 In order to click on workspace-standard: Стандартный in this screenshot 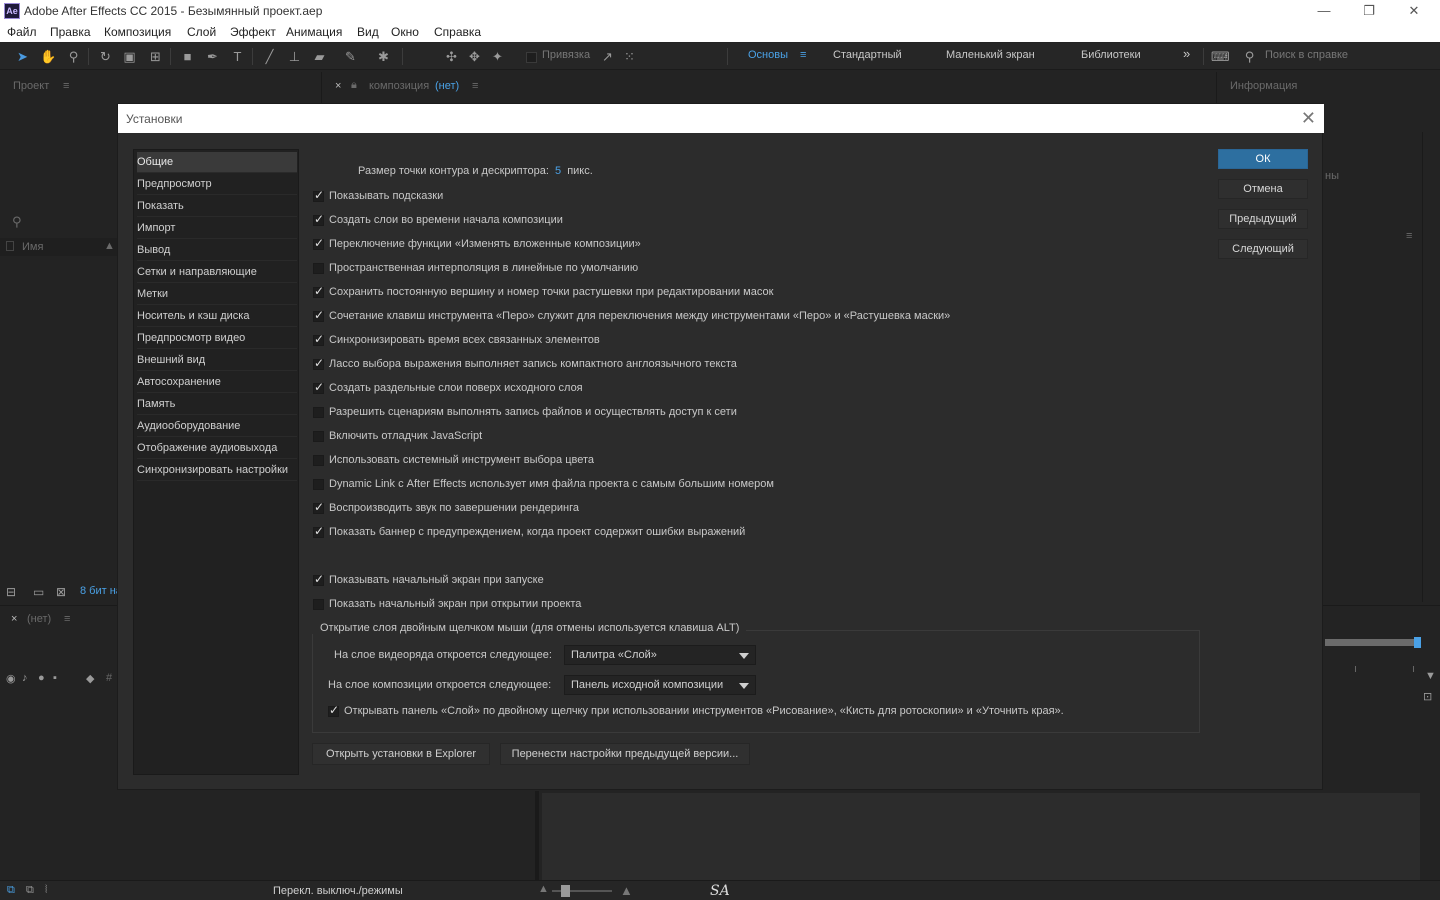, I will do `click(867, 55)`.